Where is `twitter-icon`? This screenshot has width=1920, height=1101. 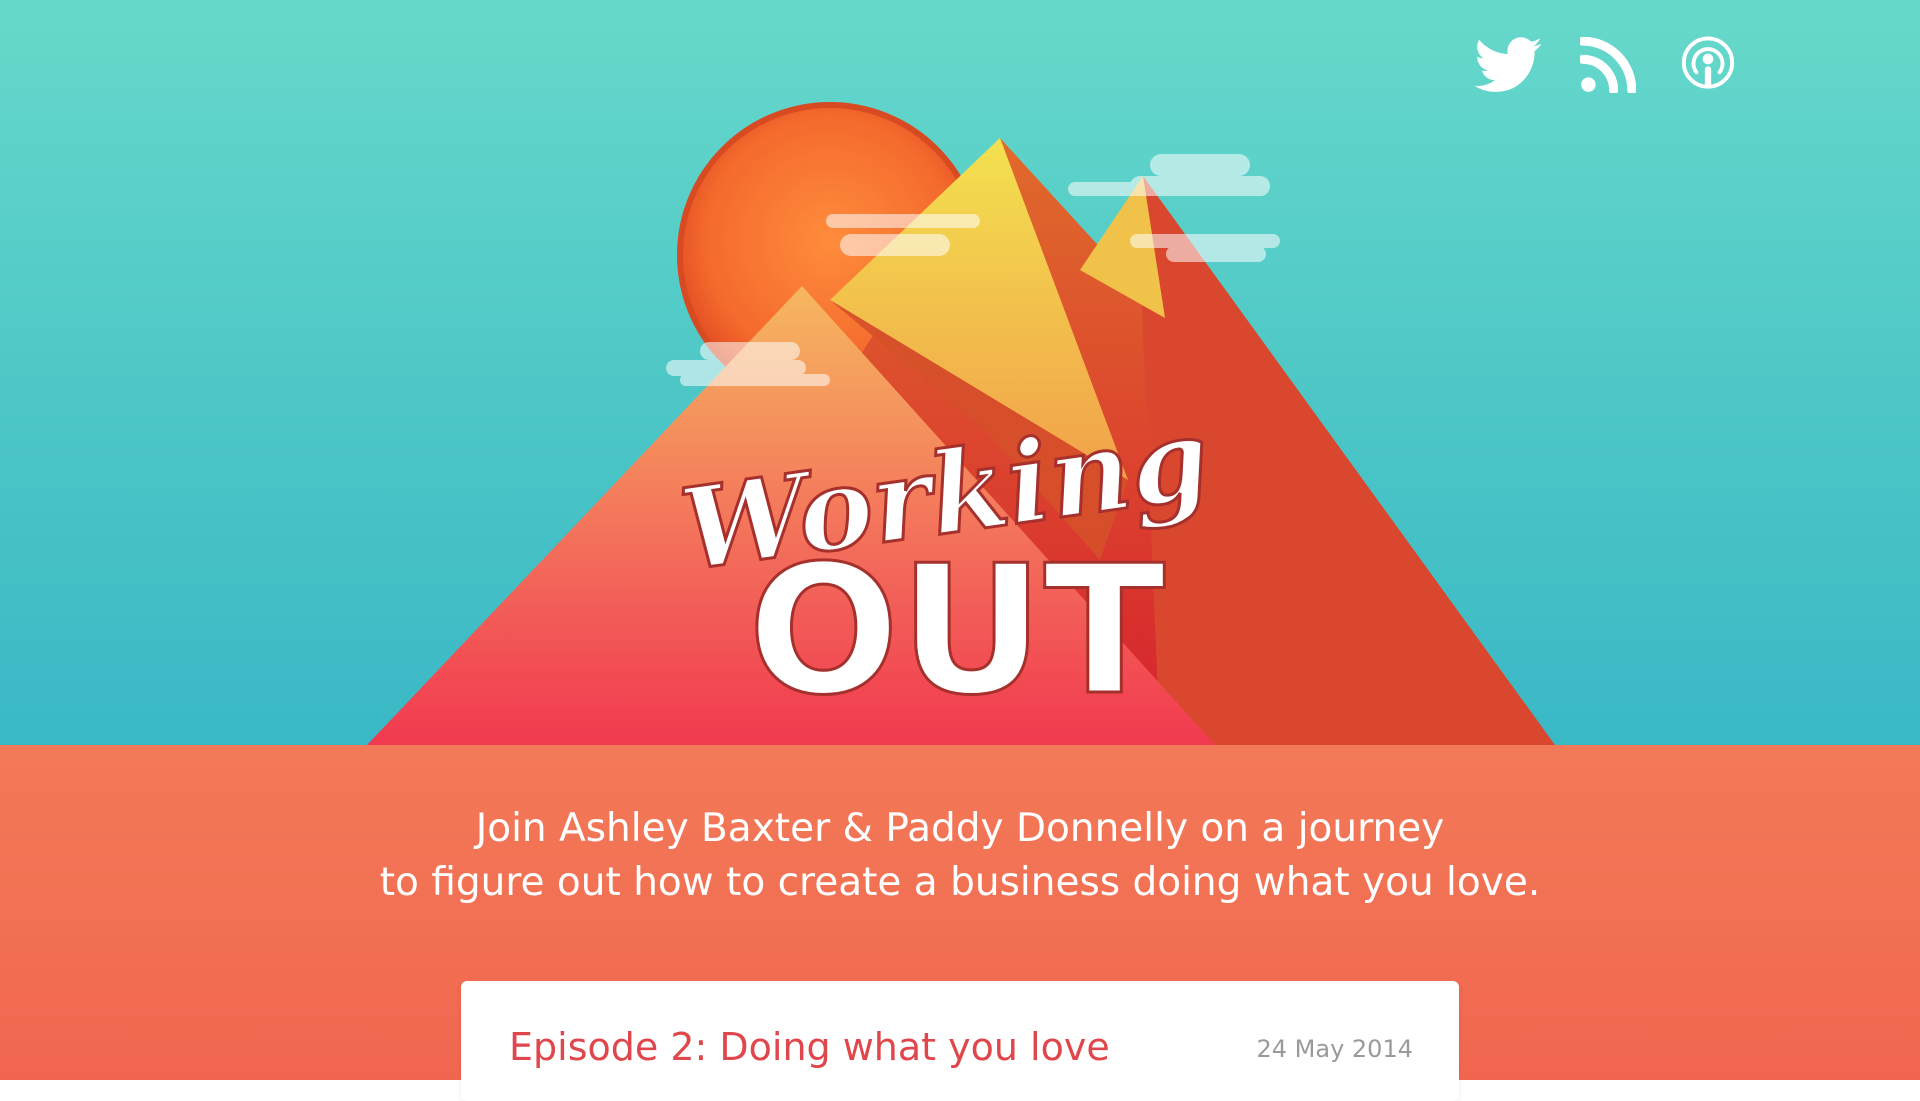
twitter-icon is located at coordinates (1508, 65).